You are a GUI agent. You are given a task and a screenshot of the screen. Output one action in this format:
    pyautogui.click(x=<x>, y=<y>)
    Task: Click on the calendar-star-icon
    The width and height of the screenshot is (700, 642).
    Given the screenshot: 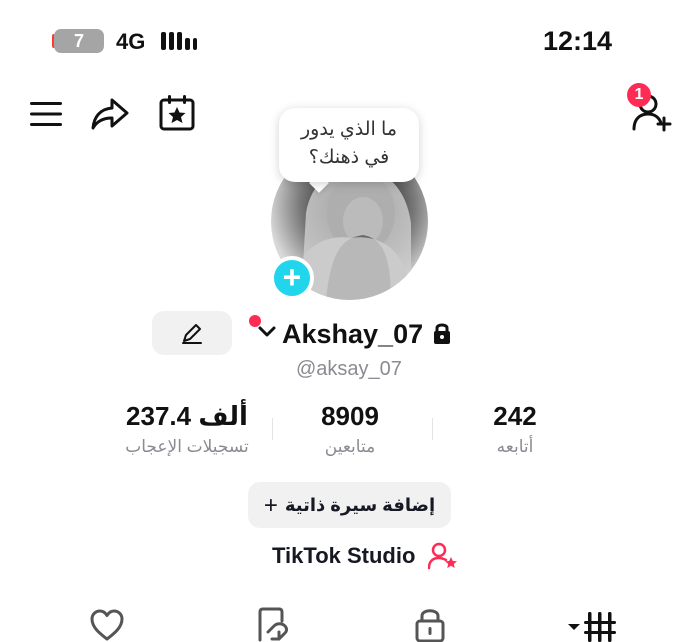 What is the action you would take?
    pyautogui.click(x=177, y=113)
    